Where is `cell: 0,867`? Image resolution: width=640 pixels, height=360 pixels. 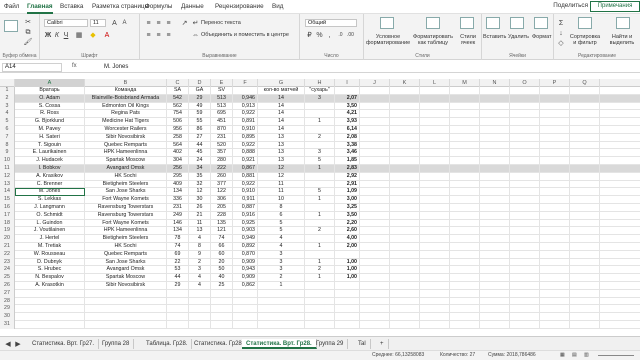
cell: 0,867 is located at coordinates (245, 169).